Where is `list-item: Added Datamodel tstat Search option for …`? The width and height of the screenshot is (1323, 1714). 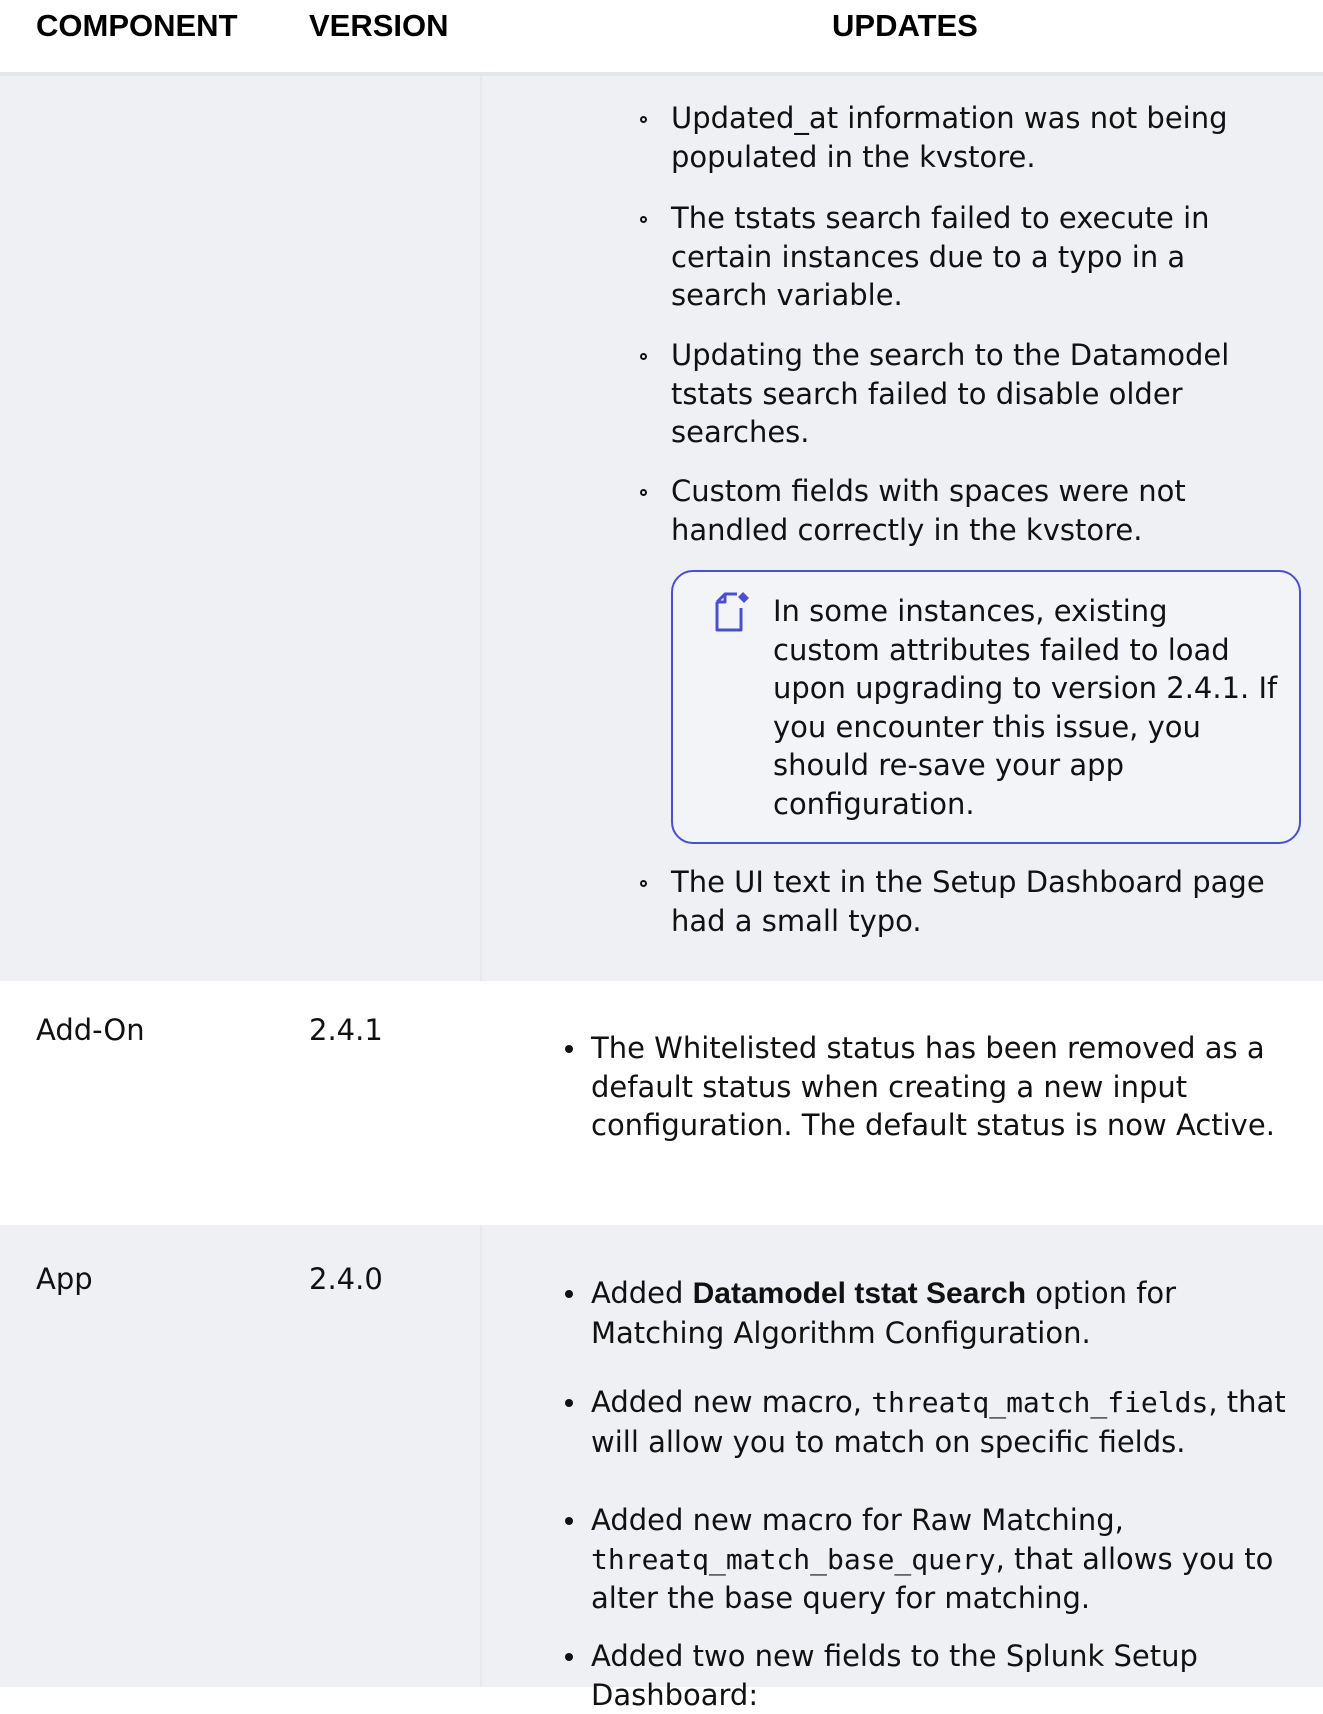 list-item: Added Datamodel tstat Search option for … is located at coordinates (898, 1313).